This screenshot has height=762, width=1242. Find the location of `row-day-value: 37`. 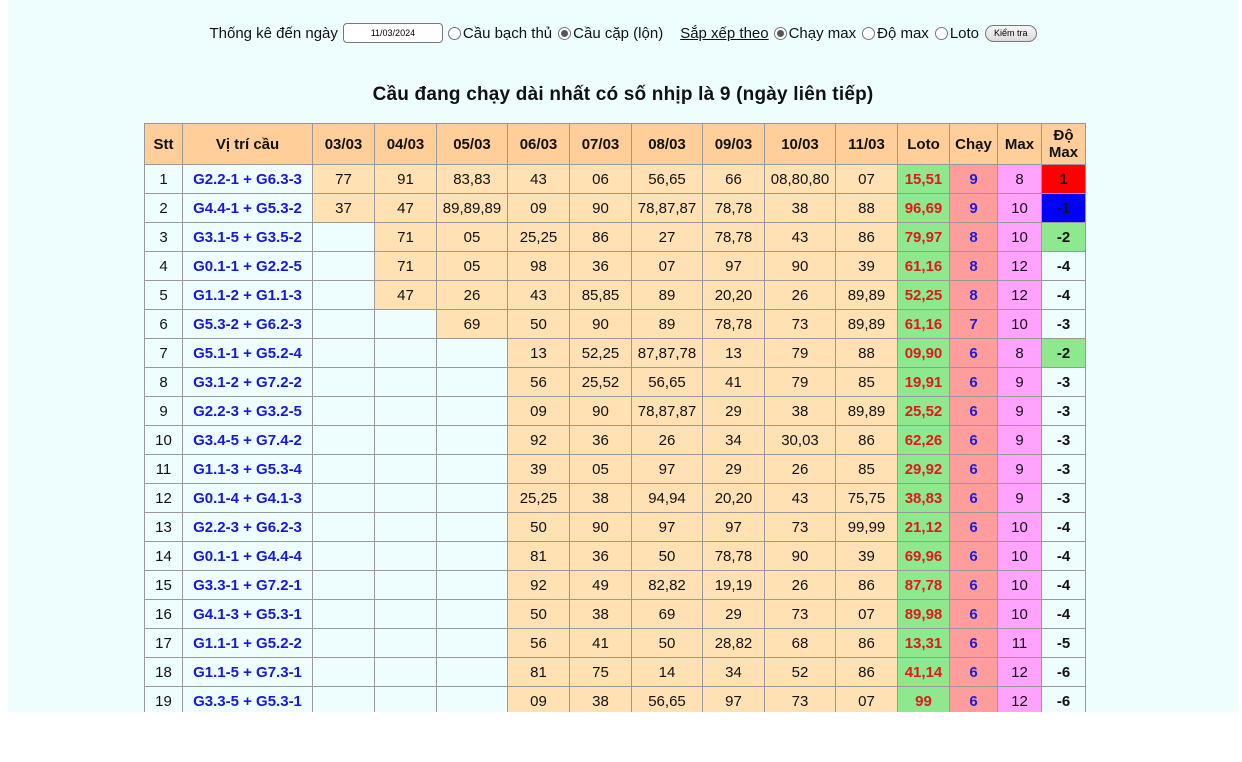

row-day-value: 37 is located at coordinates (343, 208).